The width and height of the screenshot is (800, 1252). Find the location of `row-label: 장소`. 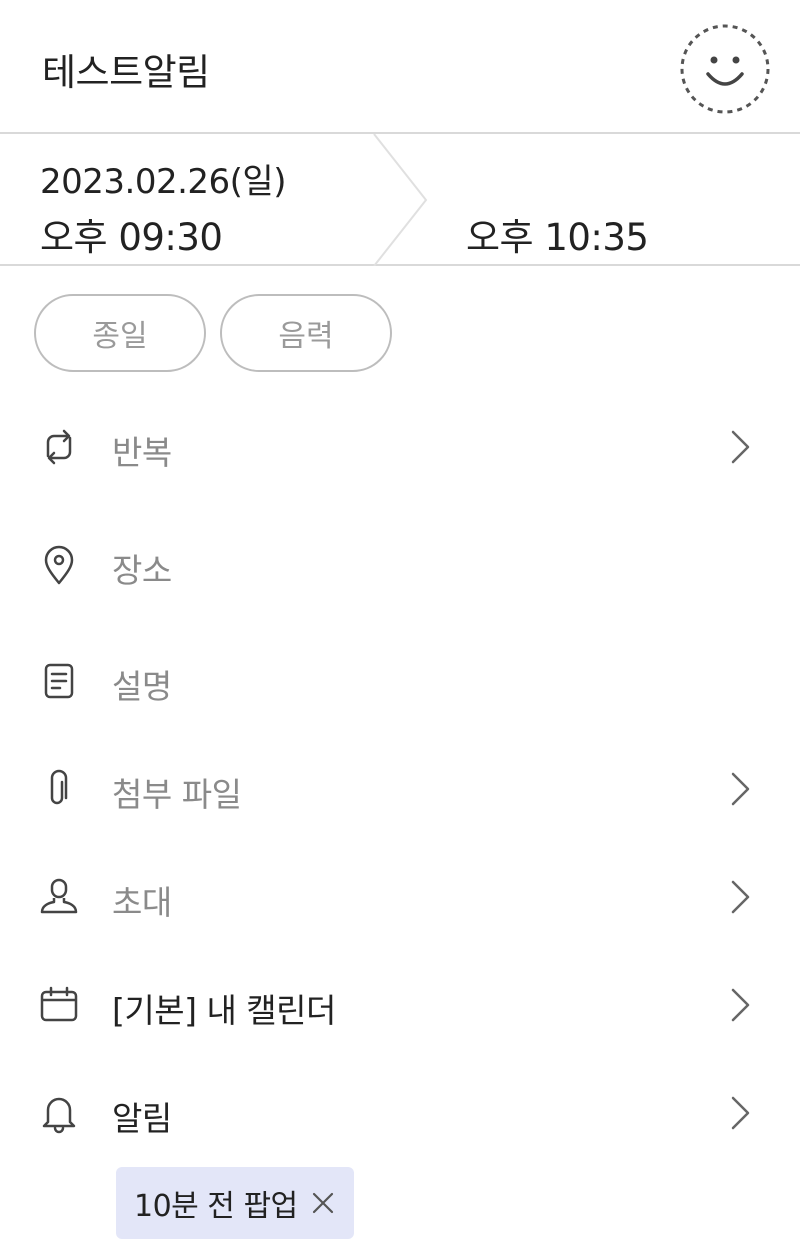

row-label: 장소 is located at coordinates (142, 570).